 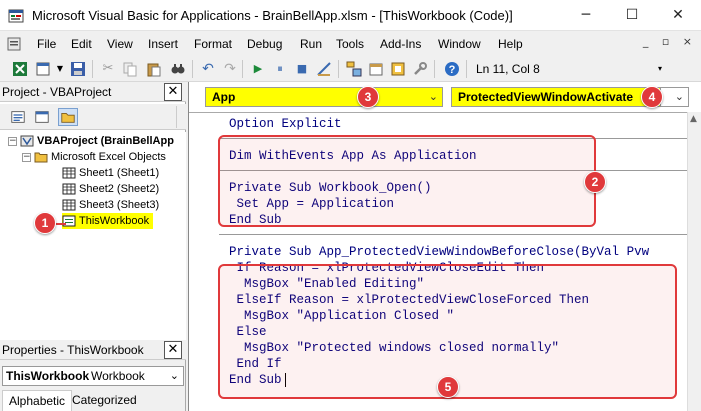 What do you see at coordinates (104, 400) in the screenshot?
I see `tab-categorized: Categorized` at bounding box center [104, 400].